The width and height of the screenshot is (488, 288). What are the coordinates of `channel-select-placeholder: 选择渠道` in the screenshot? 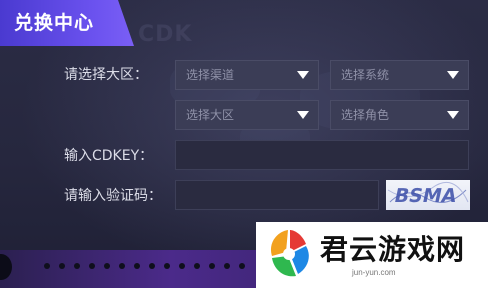 It's located at (210, 75).